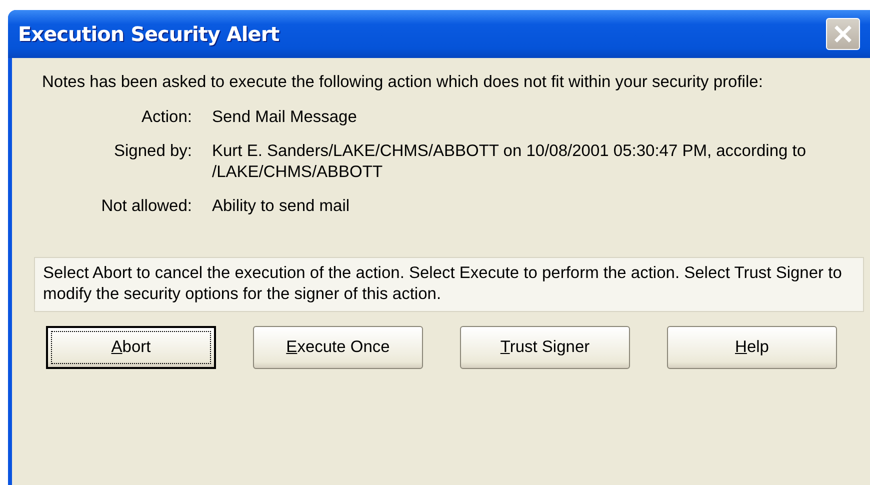  What do you see at coordinates (281, 206) in the screenshot?
I see `detail-value: Ability to send mail` at bounding box center [281, 206].